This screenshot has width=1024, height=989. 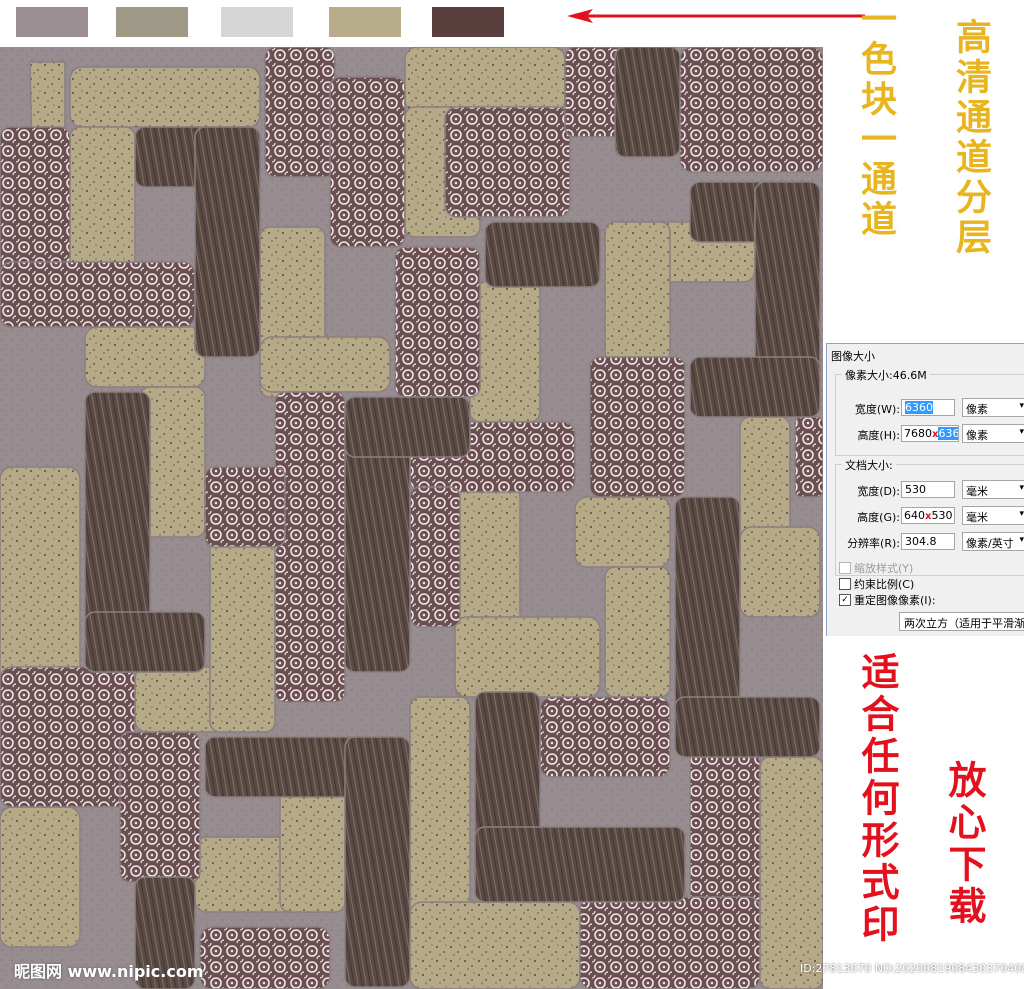 What do you see at coordinates (971, 138) in the screenshot?
I see `hd-note: 高清通道分层` at bounding box center [971, 138].